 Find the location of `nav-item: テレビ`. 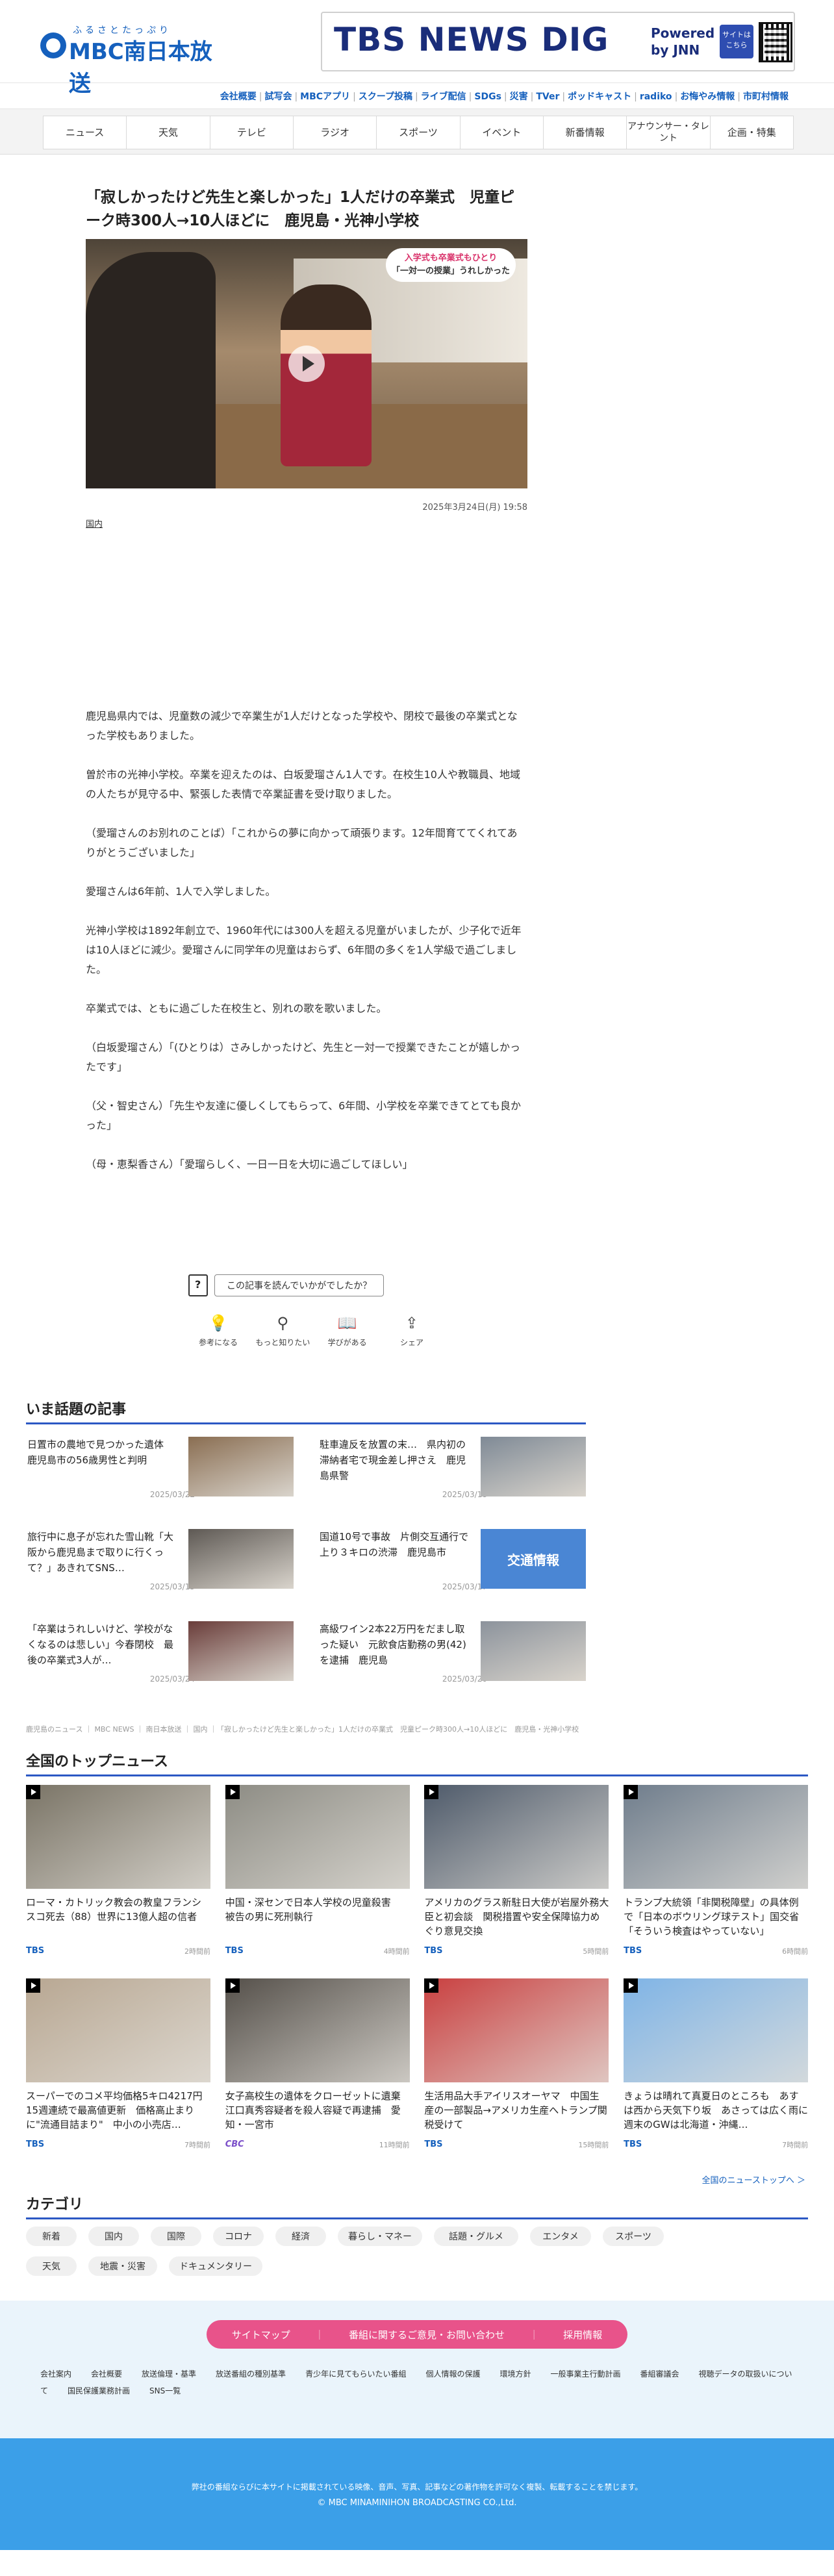

nav-item: テレビ is located at coordinates (252, 132).